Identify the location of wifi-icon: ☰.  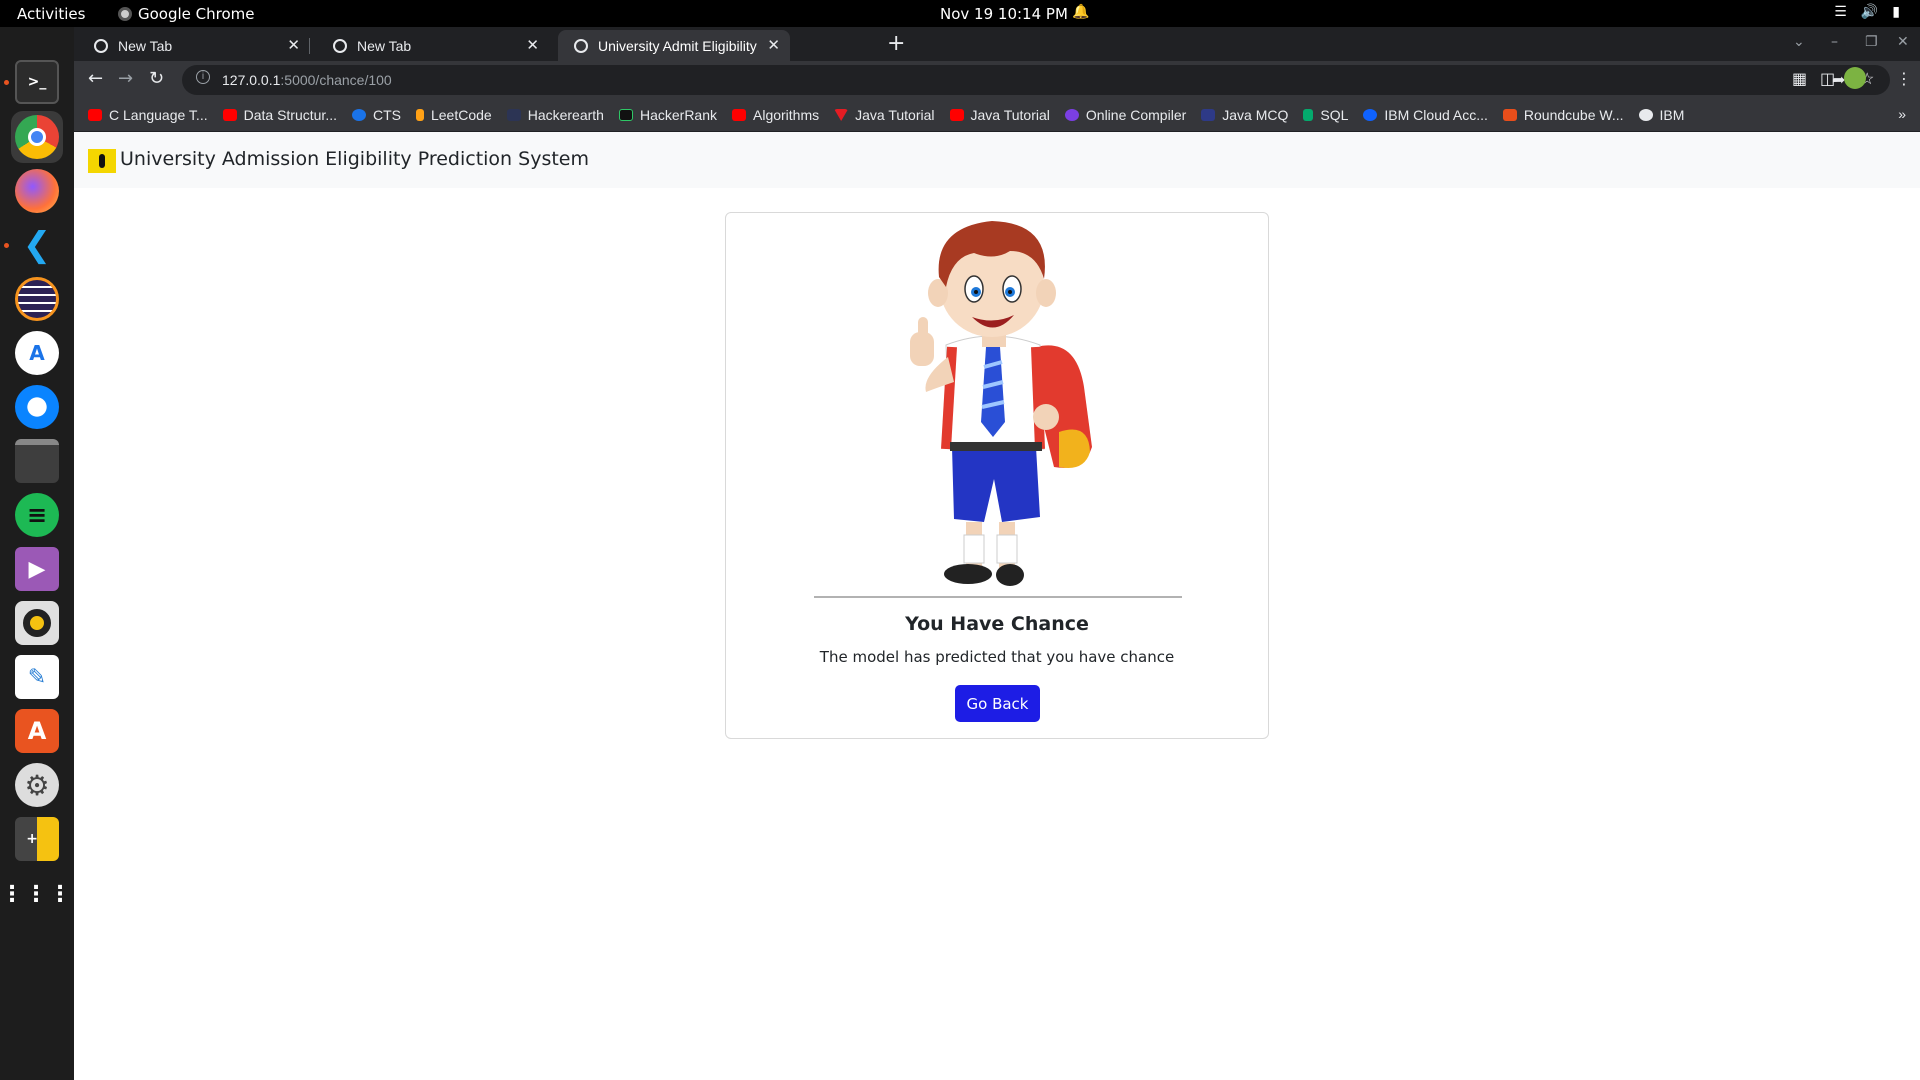
(1840, 12).